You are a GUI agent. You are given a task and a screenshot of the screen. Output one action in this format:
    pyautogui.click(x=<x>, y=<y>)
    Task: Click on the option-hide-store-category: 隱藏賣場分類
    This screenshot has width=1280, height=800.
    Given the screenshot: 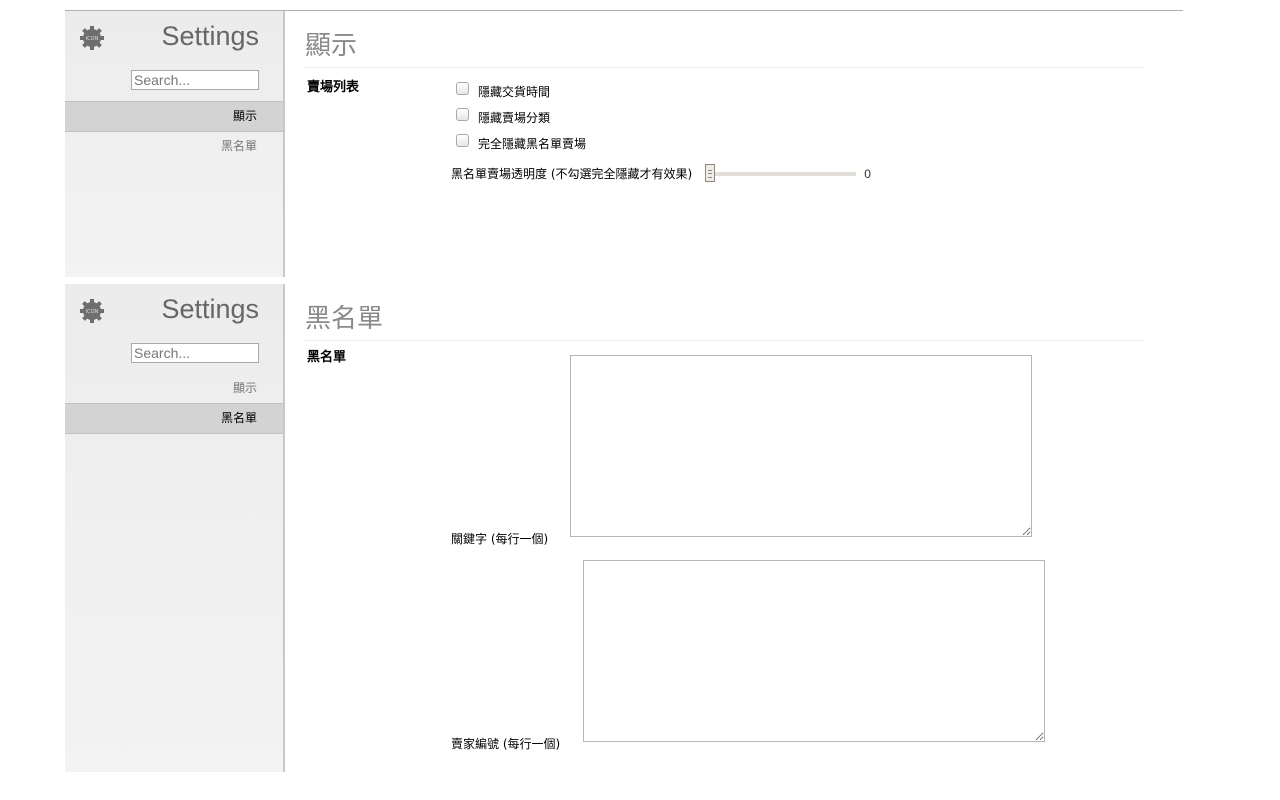 What is the action you would take?
    pyautogui.click(x=503, y=117)
    